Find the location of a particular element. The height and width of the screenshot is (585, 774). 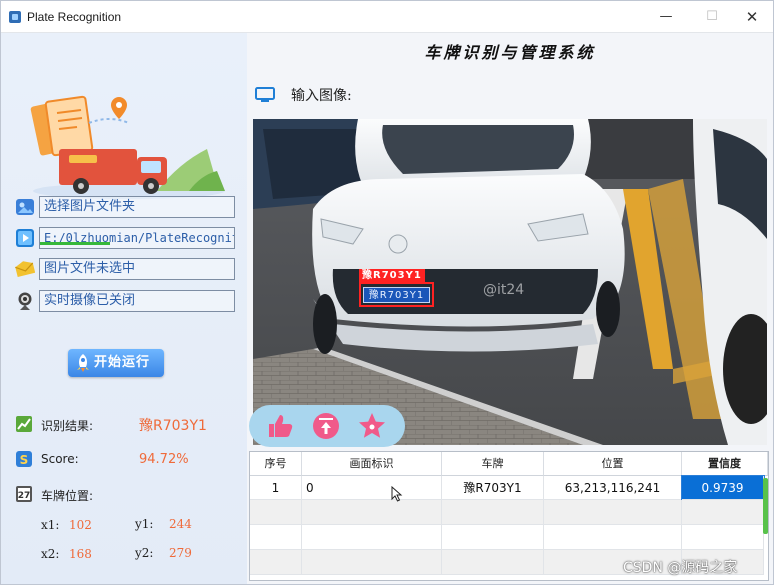

table-cell-plate: 豫R703Y1 is located at coordinates (493, 488).